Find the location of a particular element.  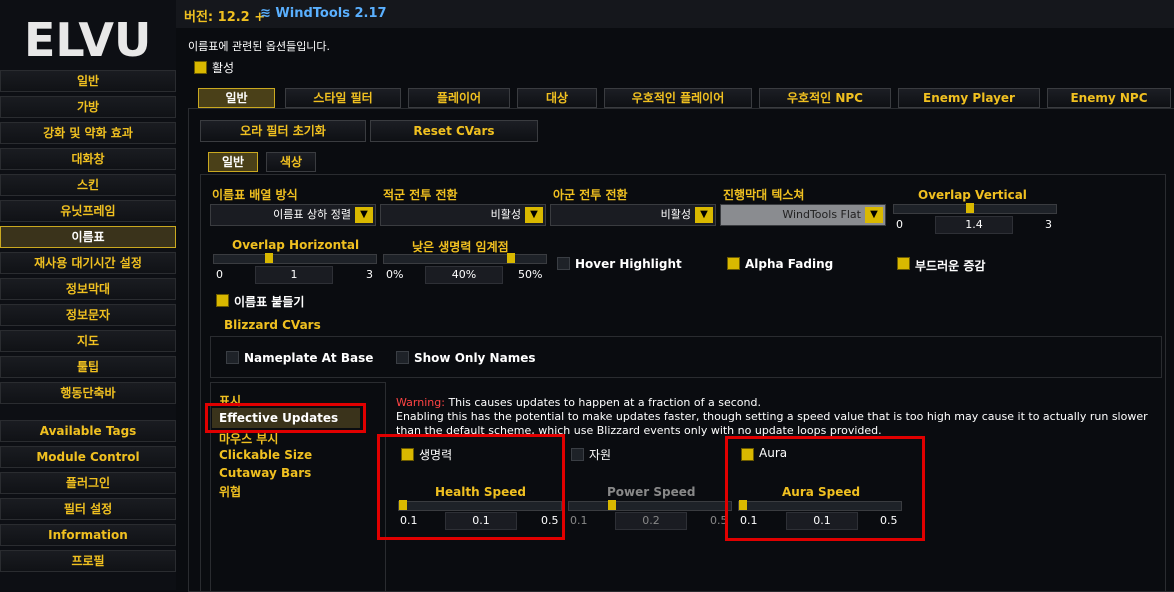

tab-enemy-player: Enemy Player is located at coordinates (969, 98).